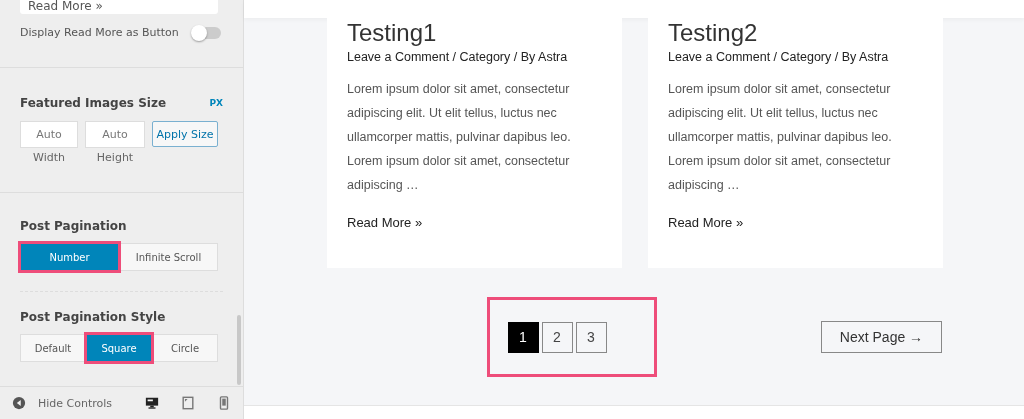  Describe the element at coordinates (93, 103) in the screenshot. I see `section-title: Featured Images Size` at that location.